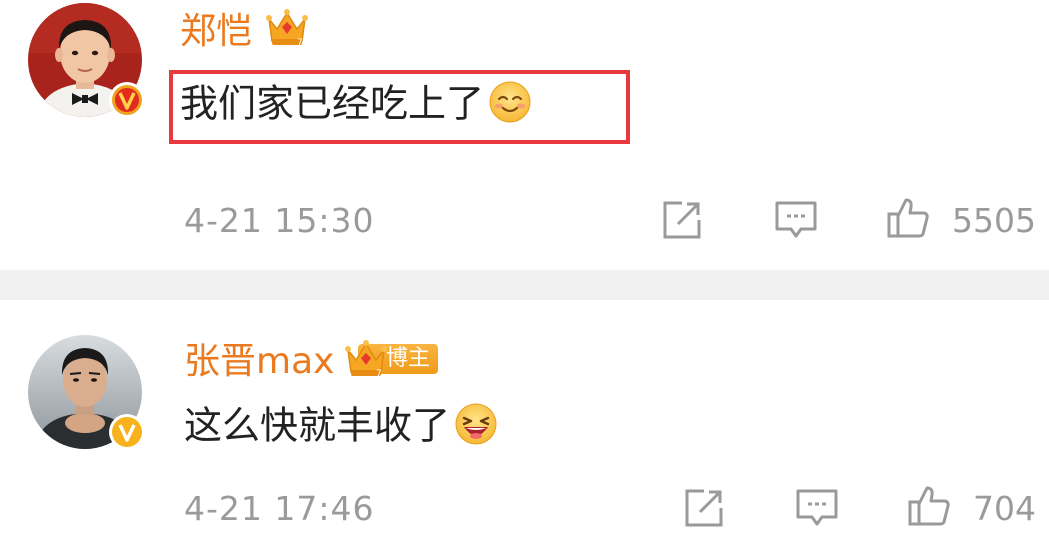 This screenshot has width=1049, height=546. I want to click on comment-time: 4-21 15:30, so click(279, 220).